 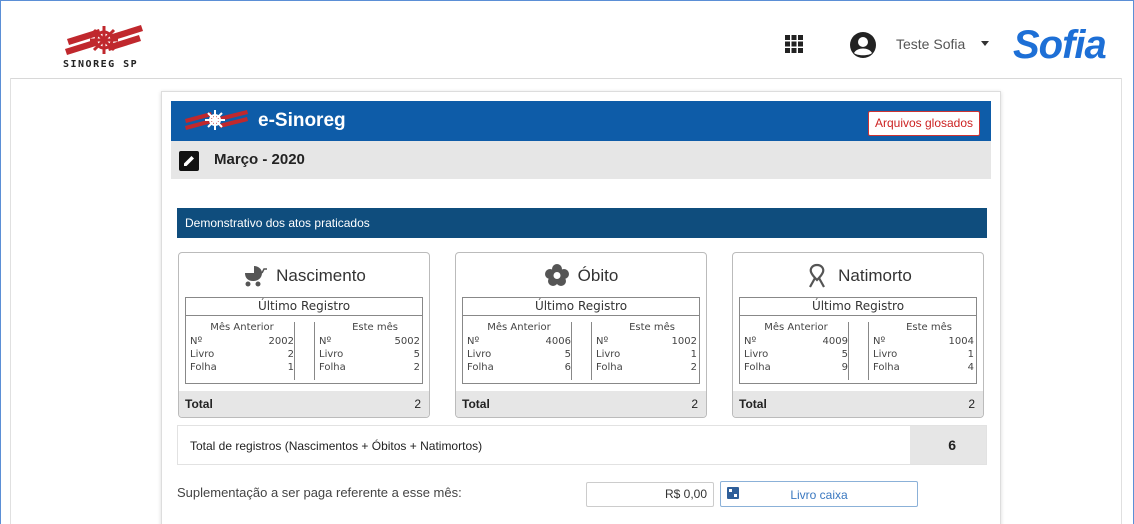 What do you see at coordinates (259, 159) in the screenshot?
I see `period-label: Março - 2020` at bounding box center [259, 159].